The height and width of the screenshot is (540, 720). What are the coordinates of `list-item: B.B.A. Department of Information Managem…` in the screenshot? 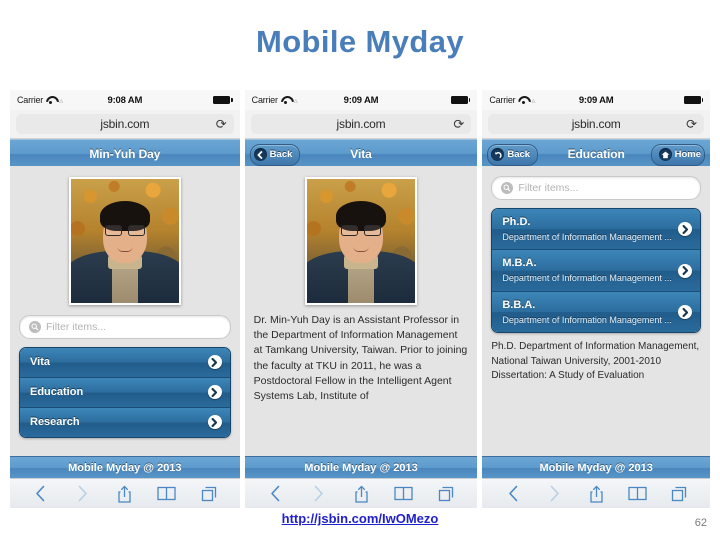 It's located at (596, 312).